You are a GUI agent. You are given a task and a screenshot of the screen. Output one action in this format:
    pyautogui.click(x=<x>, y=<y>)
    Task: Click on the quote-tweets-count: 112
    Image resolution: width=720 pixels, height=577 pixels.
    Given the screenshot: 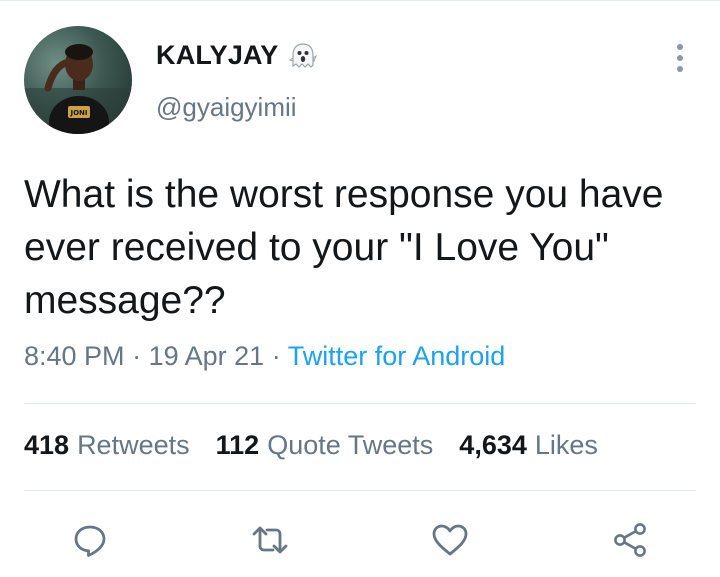 What is the action you would take?
    pyautogui.click(x=237, y=445)
    